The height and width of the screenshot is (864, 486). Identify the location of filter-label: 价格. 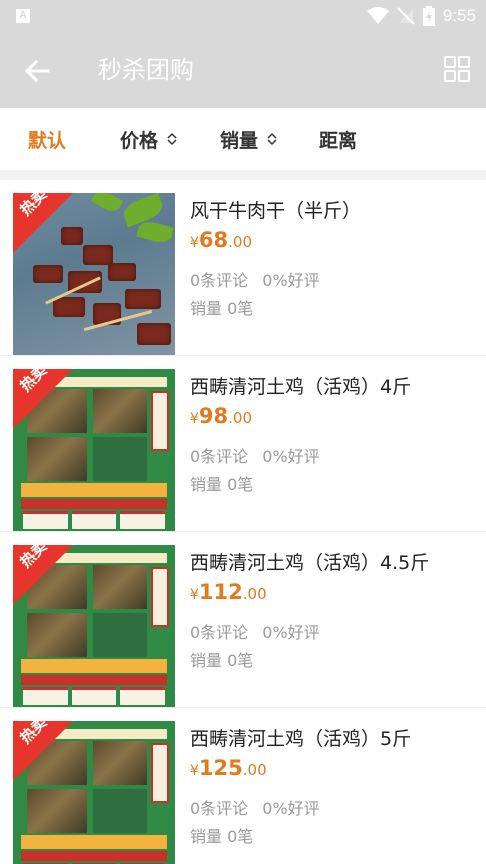
(139, 140).